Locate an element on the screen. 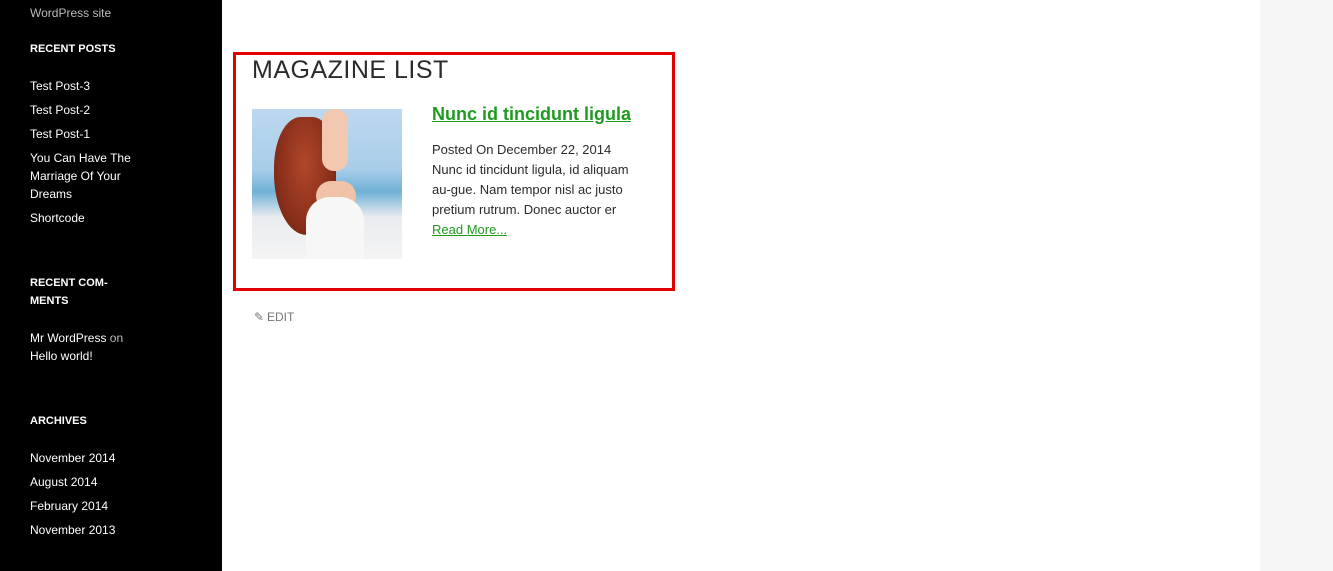  archive-item: November 2014 is located at coordinates (85, 458).